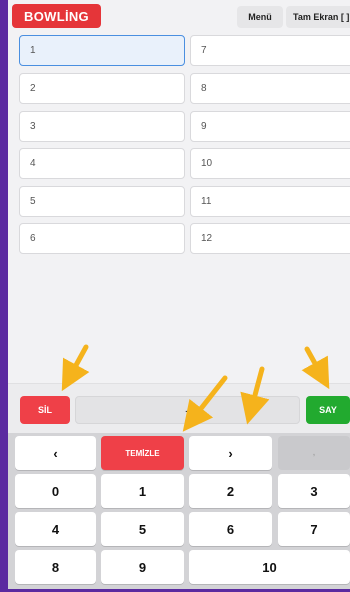 The width and height of the screenshot is (350, 592). Describe the element at coordinates (45, 410) in the screenshot. I see `delete-button: SİL` at that location.